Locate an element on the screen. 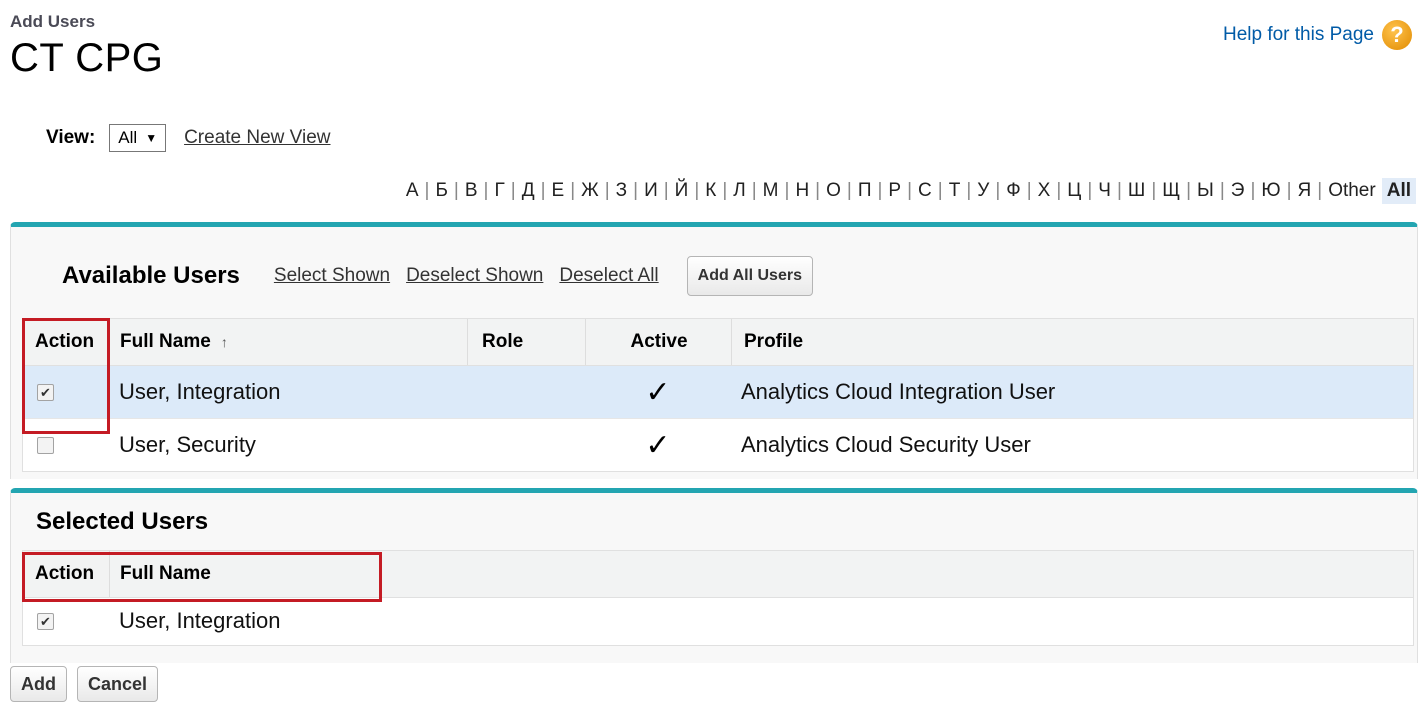  selected-users-table: Action Full Name ✔ User, Integration is located at coordinates (718, 598).